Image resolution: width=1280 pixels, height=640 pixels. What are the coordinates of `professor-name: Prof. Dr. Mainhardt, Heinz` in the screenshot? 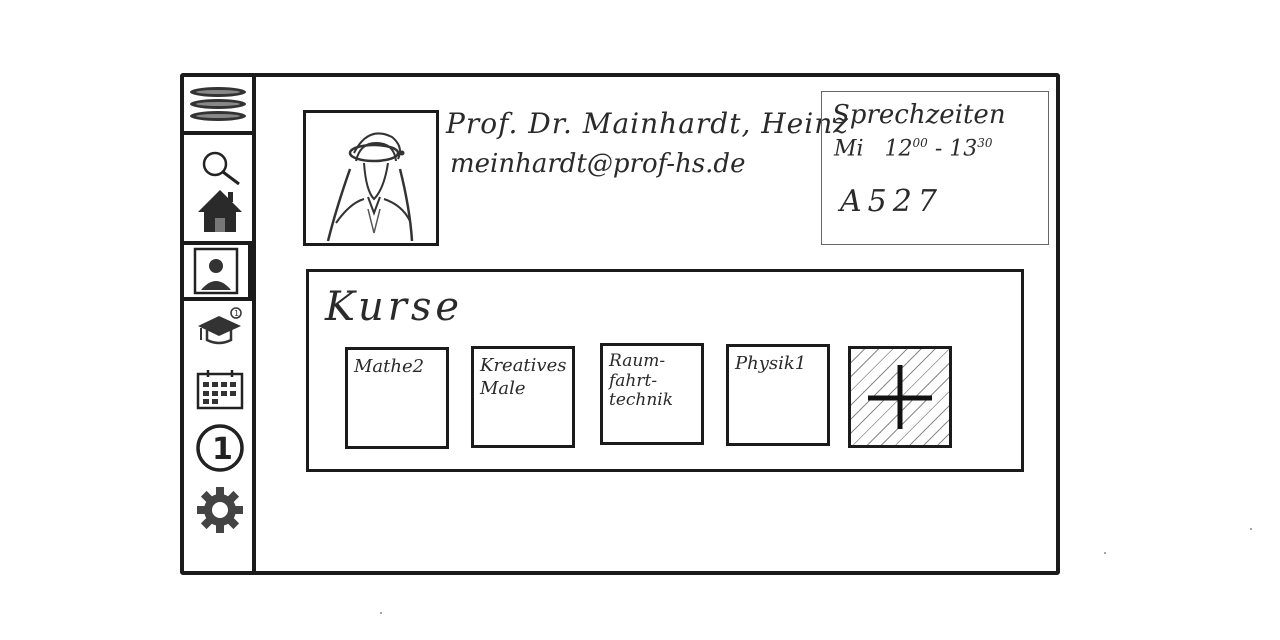 It's located at (647, 123).